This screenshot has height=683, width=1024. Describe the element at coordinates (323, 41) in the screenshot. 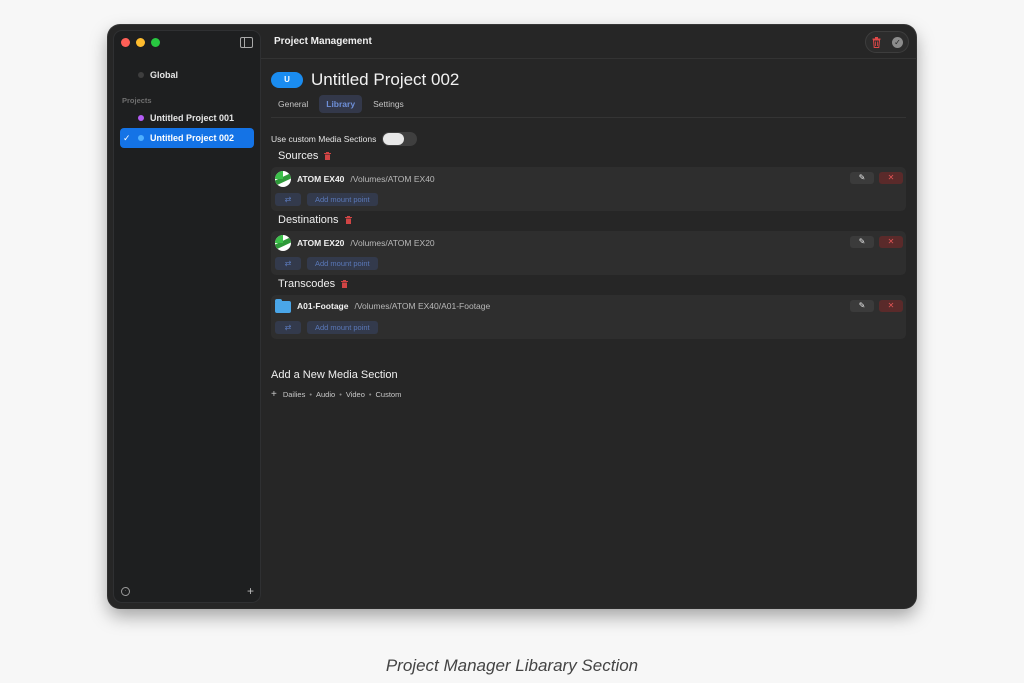

I see `window-title: Project Management` at that location.